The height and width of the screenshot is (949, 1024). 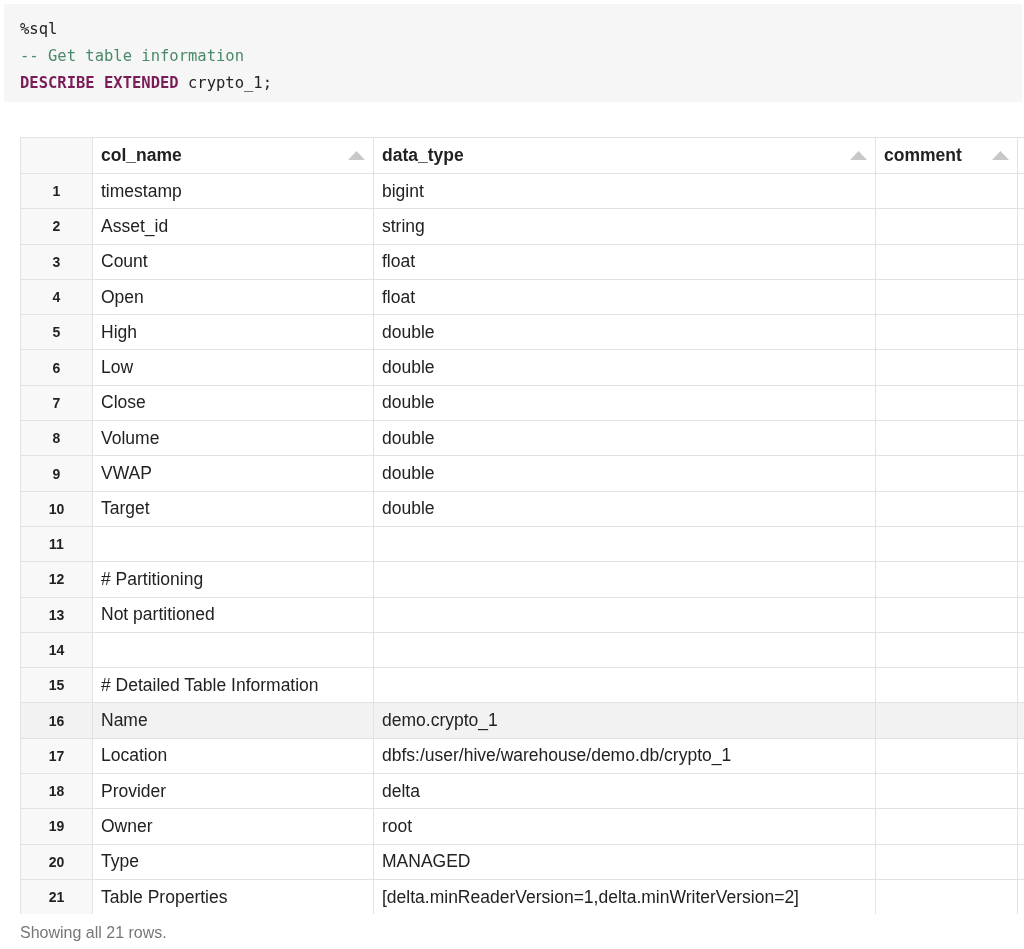 I want to click on row-number: 3, so click(x=56, y=262).